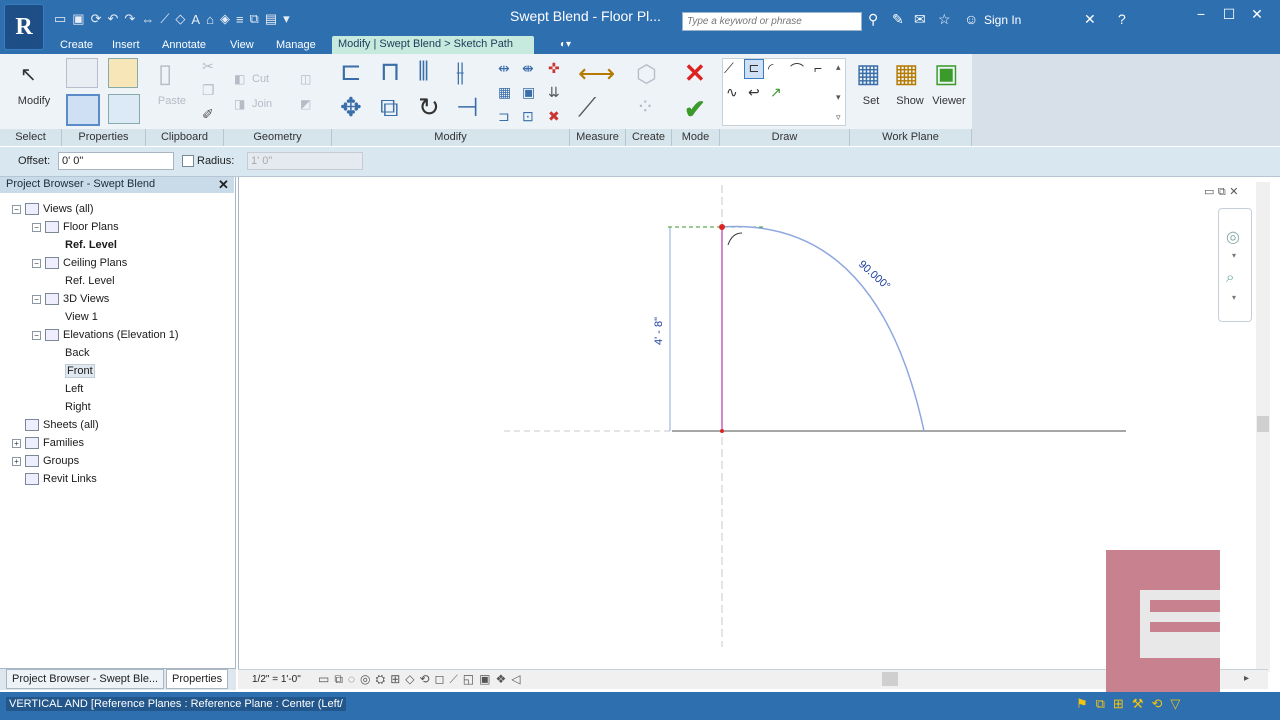 The image size is (1280, 720). Describe the element at coordinates (24, 27) in the screenshot. I see `application-menu-button: R` at that location.